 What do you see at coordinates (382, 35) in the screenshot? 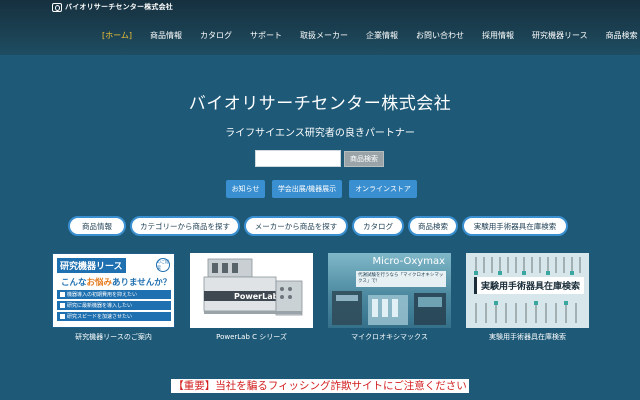
I see `nav-company: 企業情報` at bounding box center [382, 35].